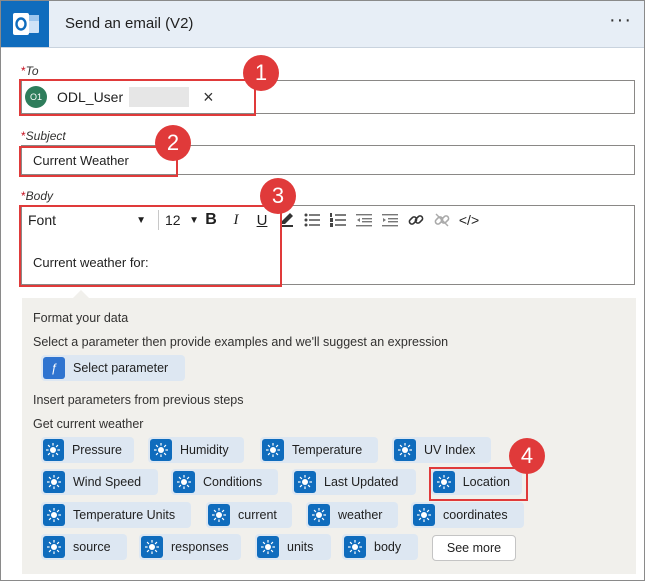 The width and height of the screenshot is (645, 581). What do you see at coordinates (236, 220) in the screenshot?
I see `italic-button: I` at bounding box center [236, 220].